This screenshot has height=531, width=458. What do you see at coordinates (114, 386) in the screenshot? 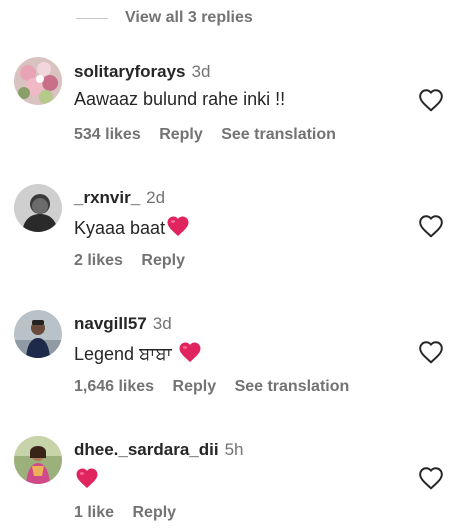
I see `like-count: 1,646 likes` at bounding box center [114, 386].